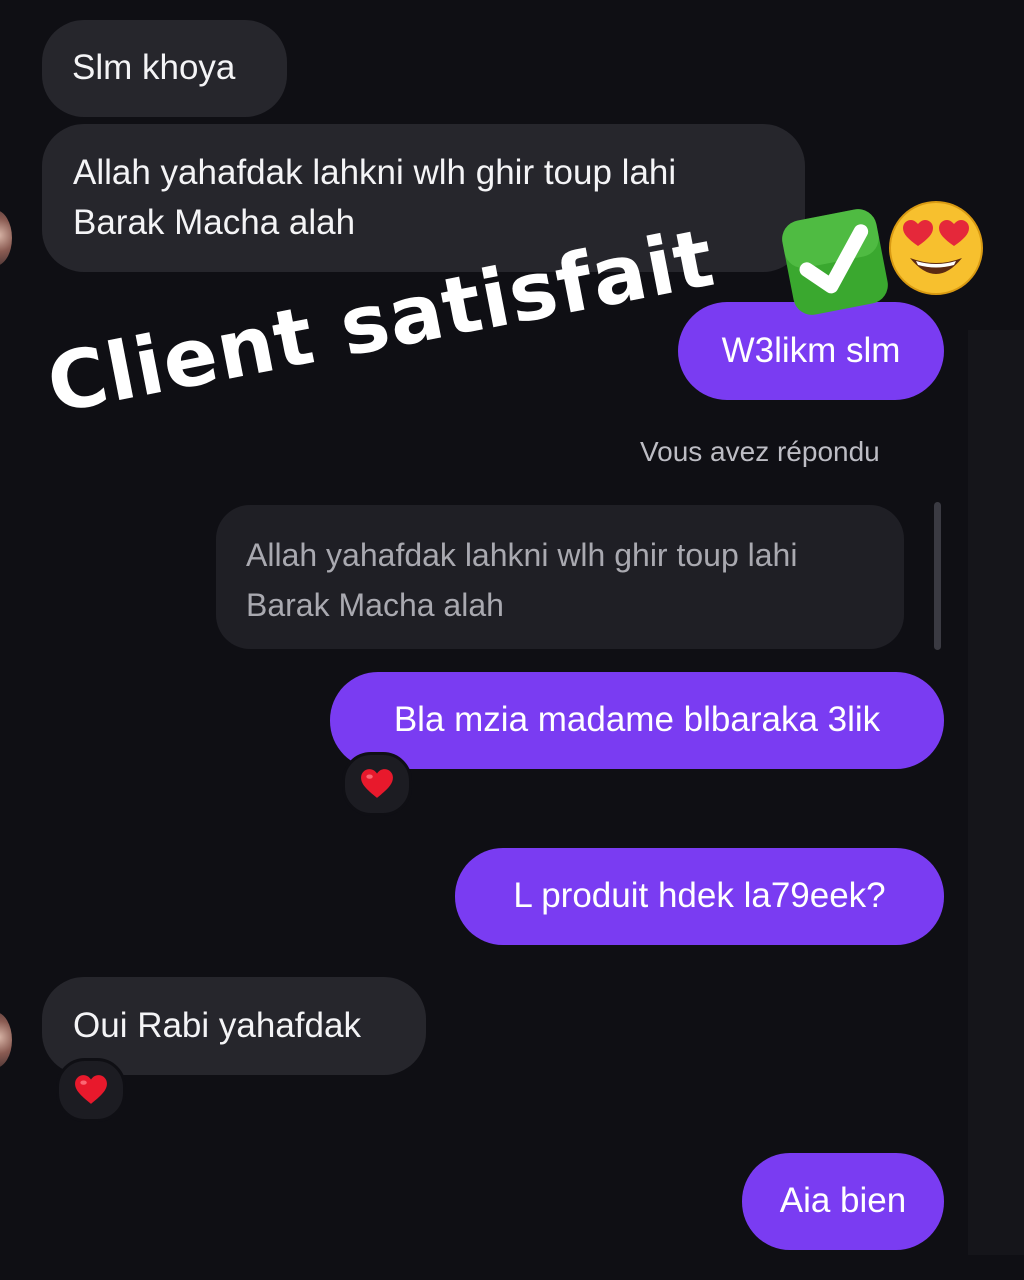 The height and width of the screenshot is (1280, 1024). Describe the element at coordinates (936, 248) in the screenshot. I see `heart-eyes-face-icon` at that location.